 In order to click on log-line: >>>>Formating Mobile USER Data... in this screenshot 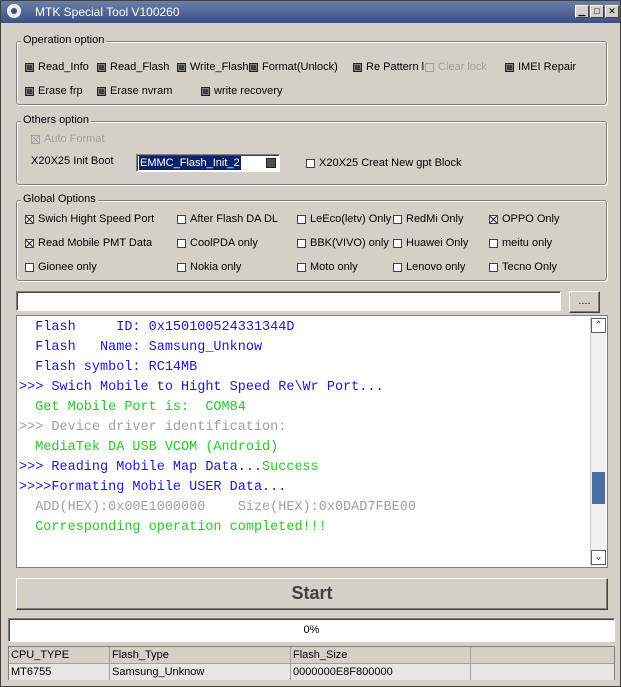, I will do `click(152, 488)`.